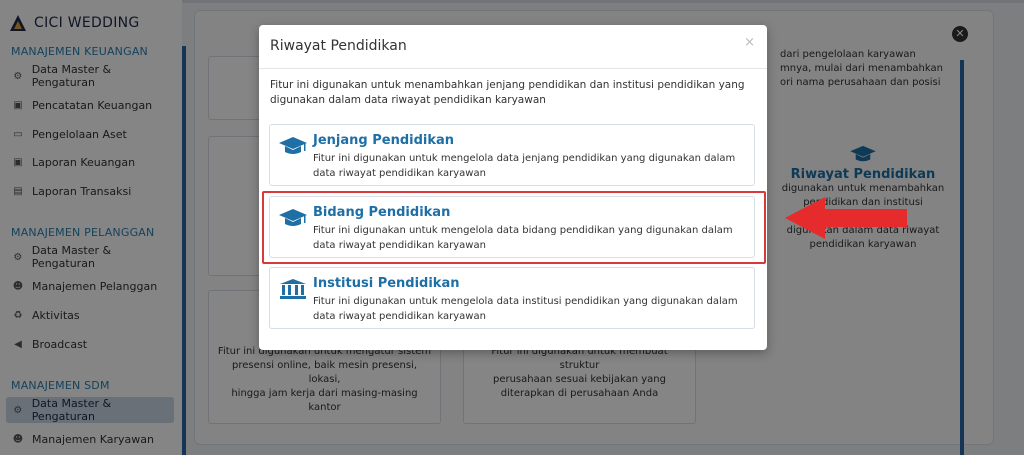  Describe the element at coordinates (846, 218) in the screenshot. I see `red-arrow-icon` at that location.